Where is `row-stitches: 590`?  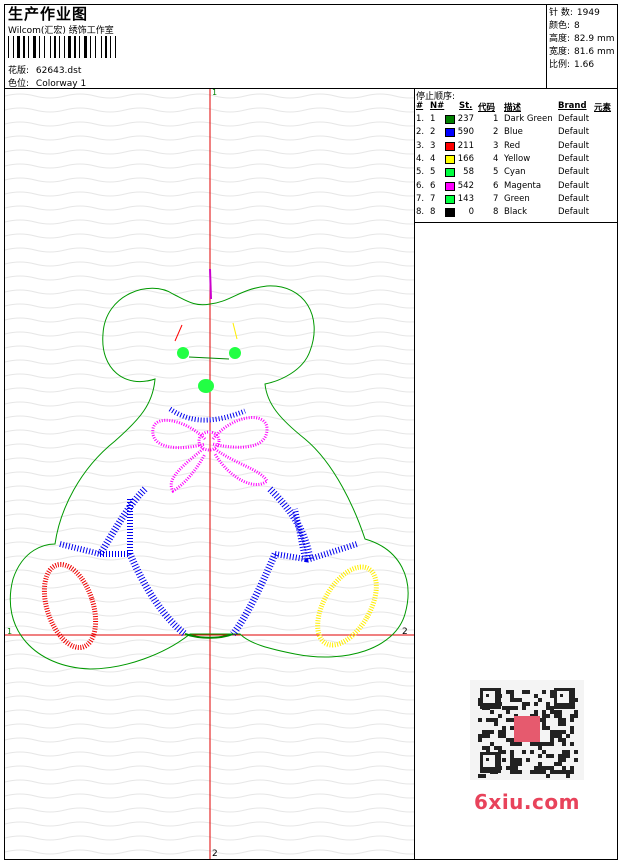 row-stitches: 590 is located at coordinates (465, 132).